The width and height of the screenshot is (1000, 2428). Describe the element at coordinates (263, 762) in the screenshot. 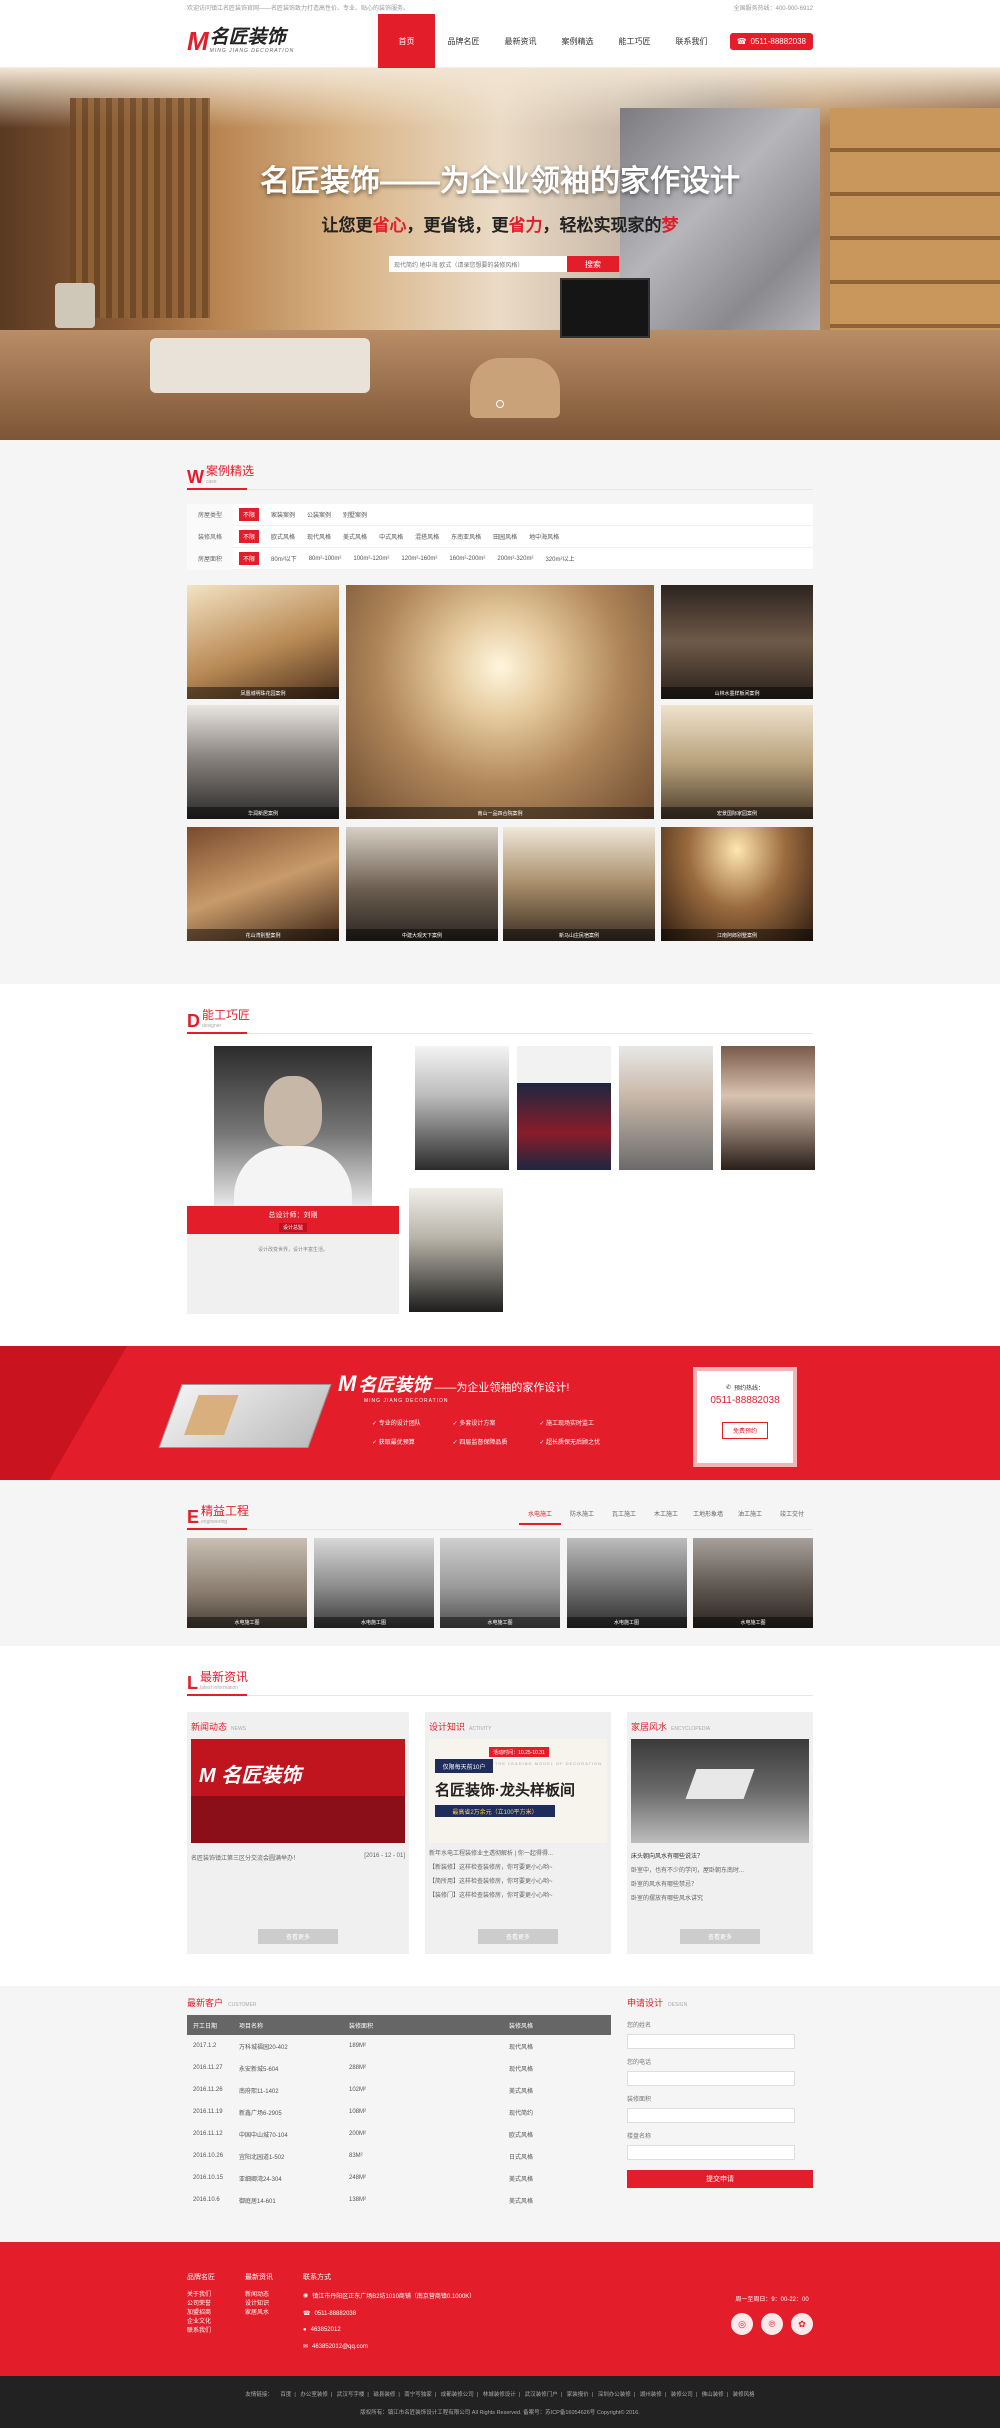

I see `case-card: 华润新居案例` at that location.